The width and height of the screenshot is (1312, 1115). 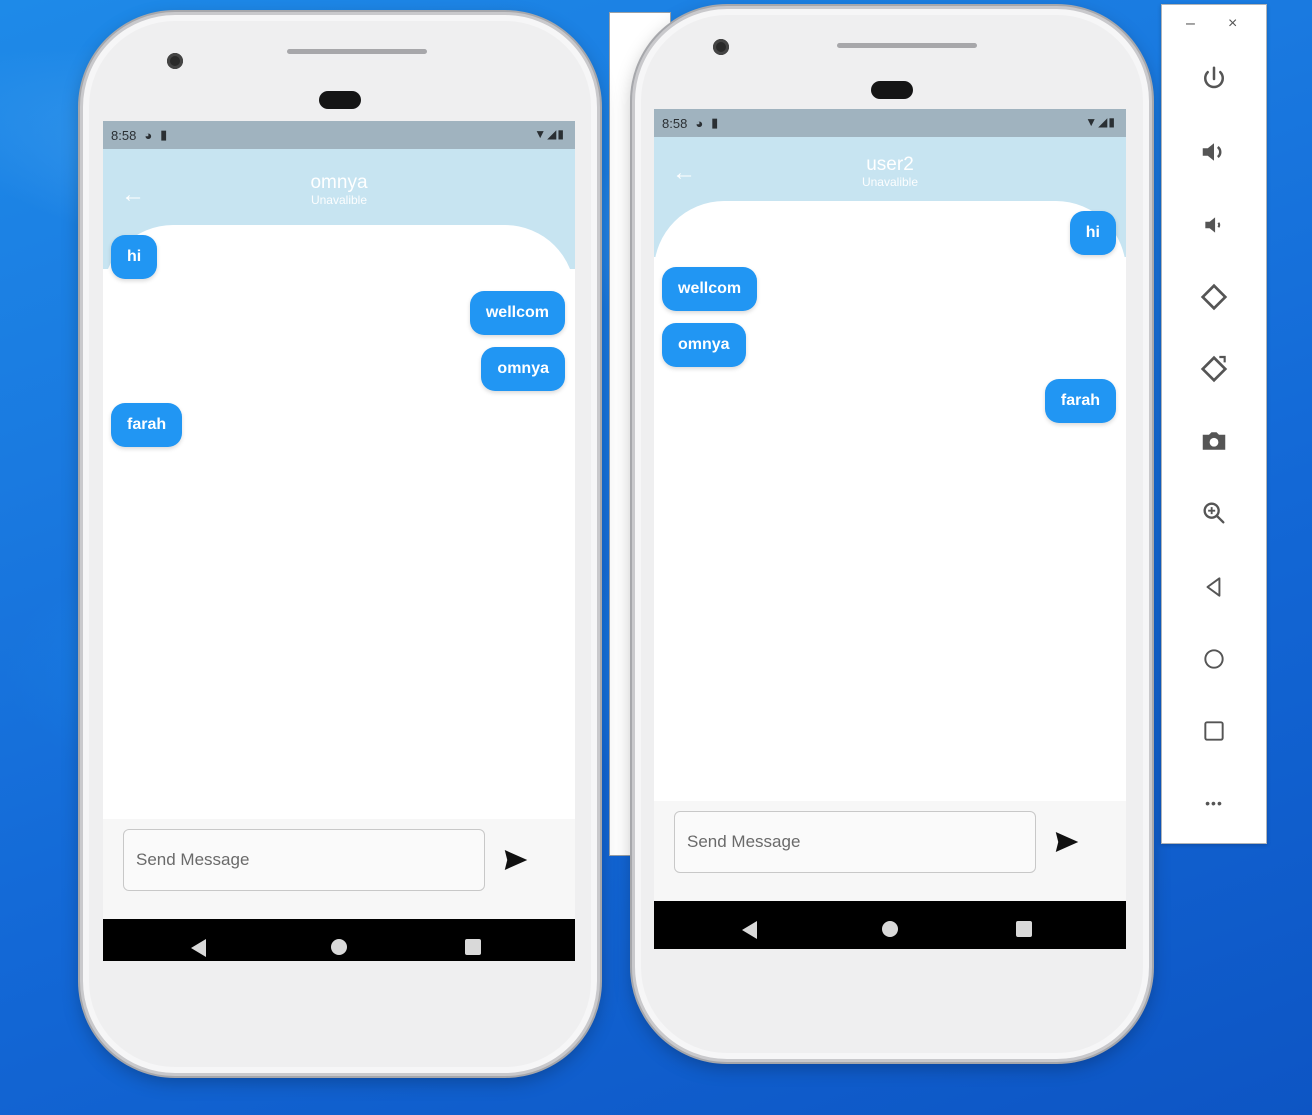 What do you see at coordinates (1232, 24) in the screenshot?
I see `close-button: ×` at bounding box center [1232, 24].